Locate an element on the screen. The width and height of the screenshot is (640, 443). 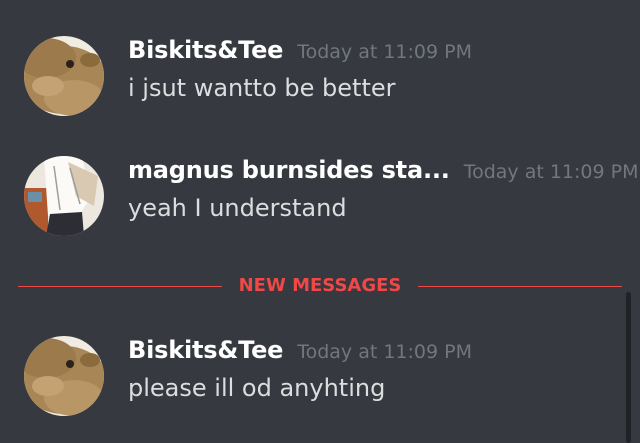
message-header: magnus burnsides sta... Today at 11:09 PM is located at coordinates (383, 170).